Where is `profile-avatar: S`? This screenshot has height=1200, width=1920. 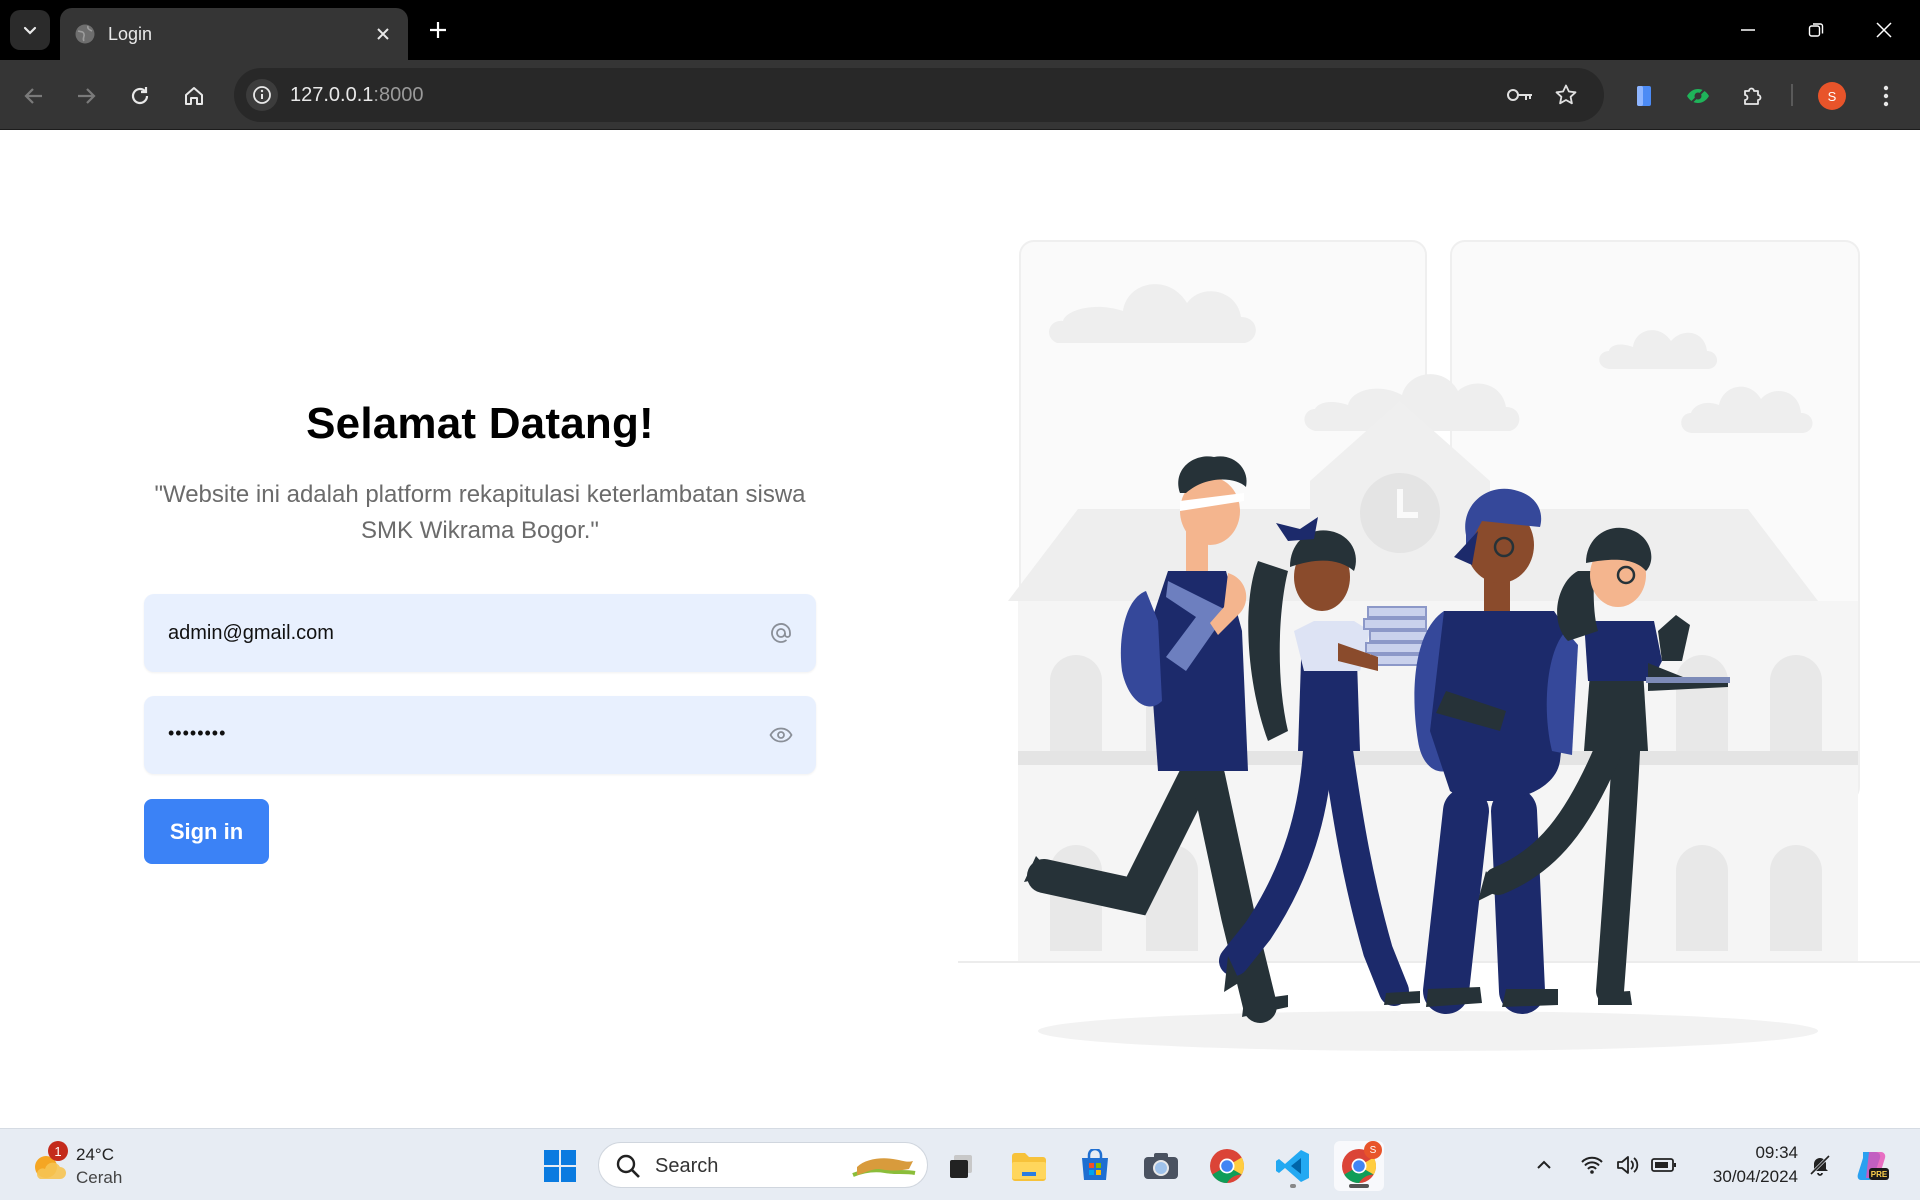 profile-avatar: S is located at coordinates (1832, 96).